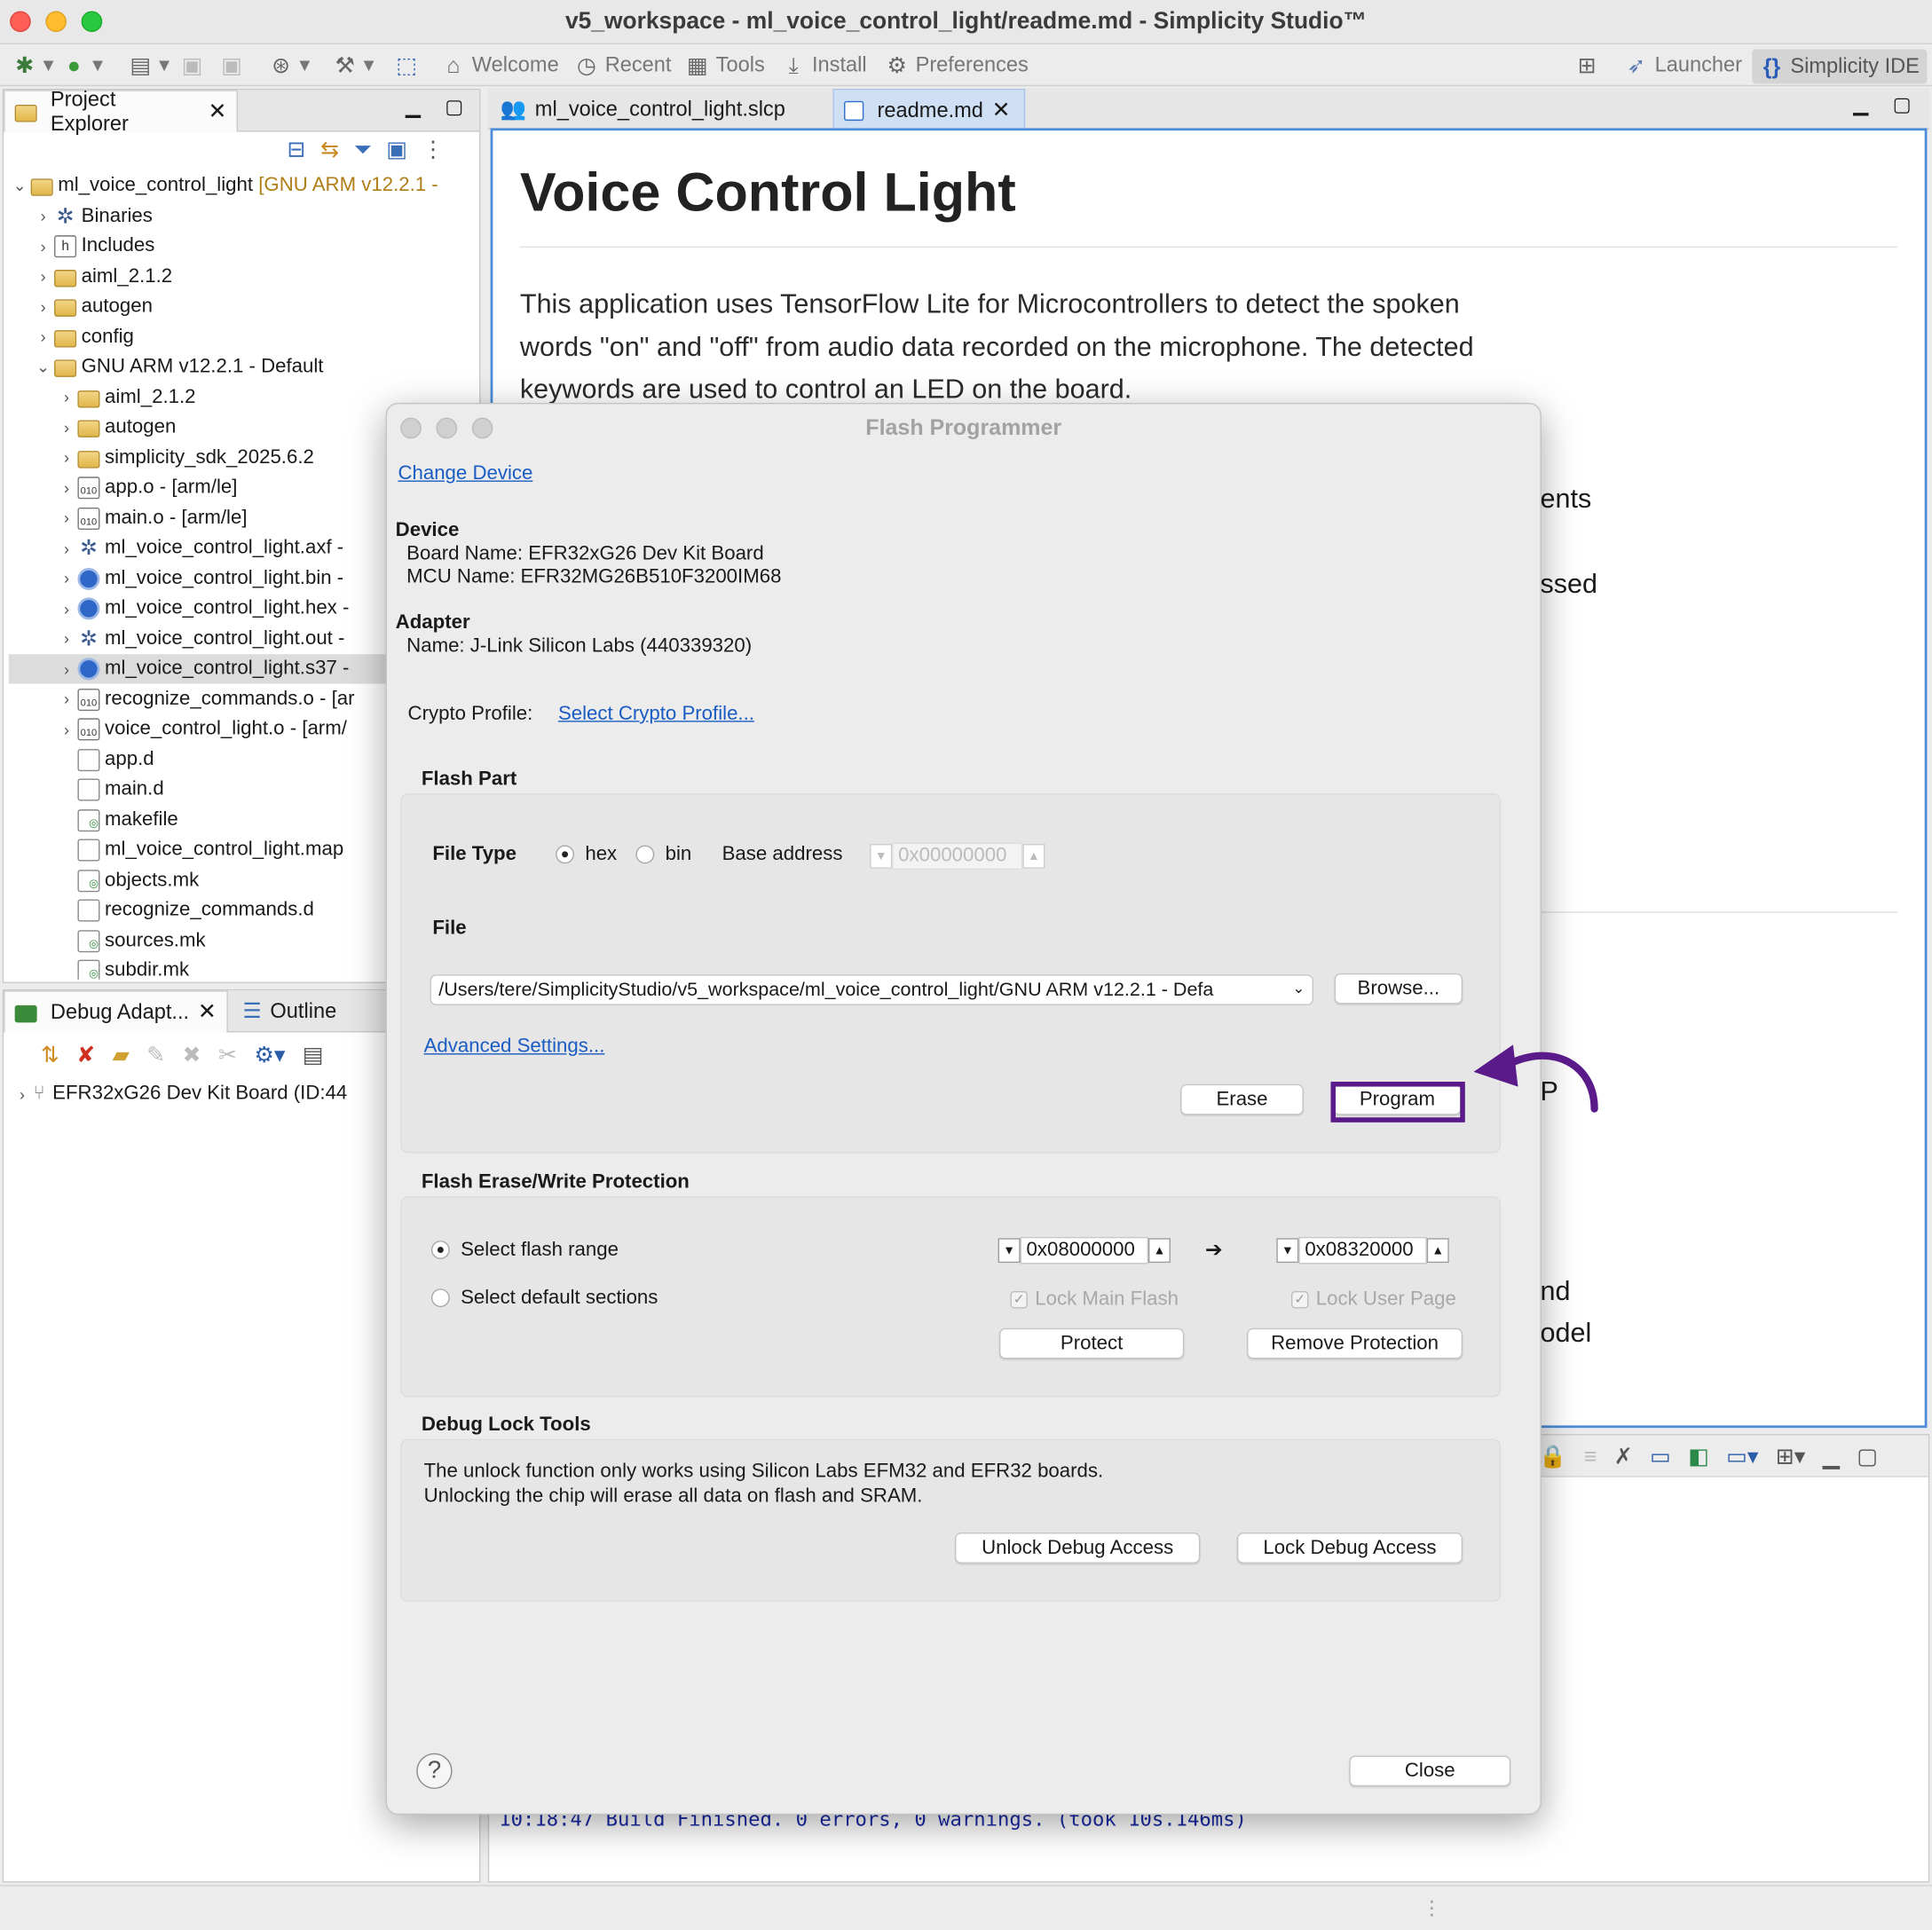  What do you see at coordinates (184, 910) in the screenshot?
I see `tree-item: recognize_commands.d` at bounding box center [184, 910].